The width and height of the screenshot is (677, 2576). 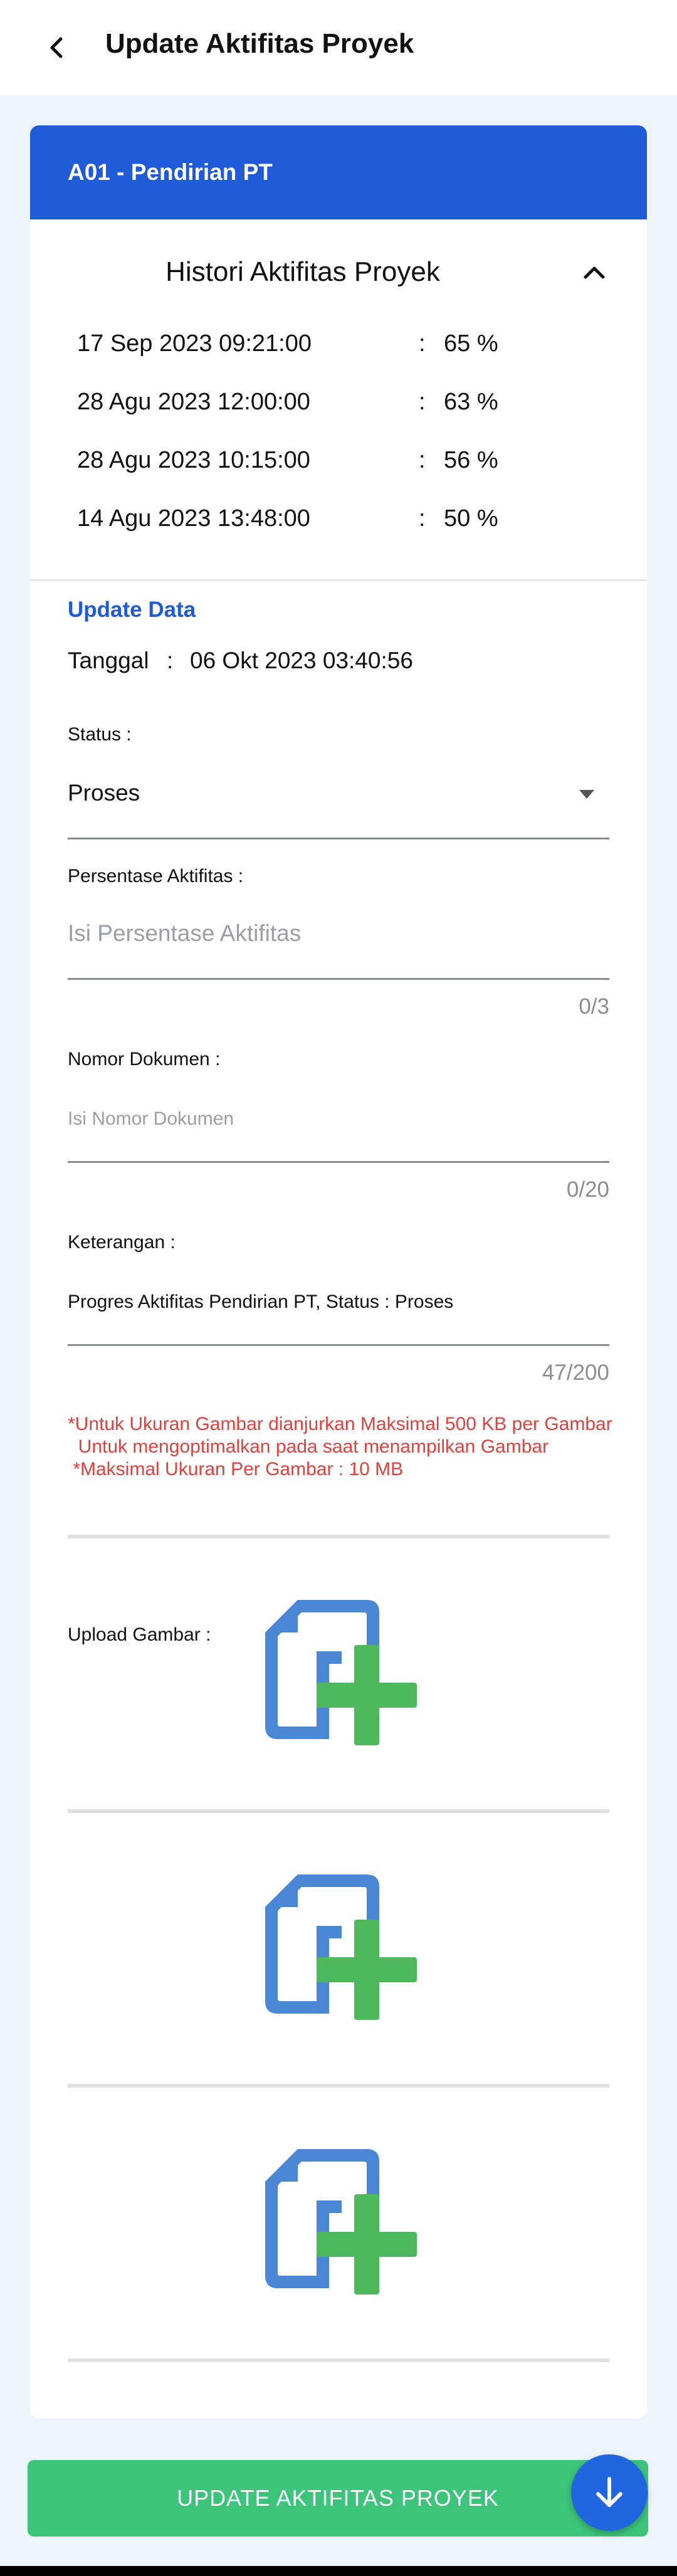 What do you see at coordinates (338, 518) in the screenshot?
I see `history-row: 14 Agu 2023 13:48:00 : 50 %` at bounding box center [338, 518].